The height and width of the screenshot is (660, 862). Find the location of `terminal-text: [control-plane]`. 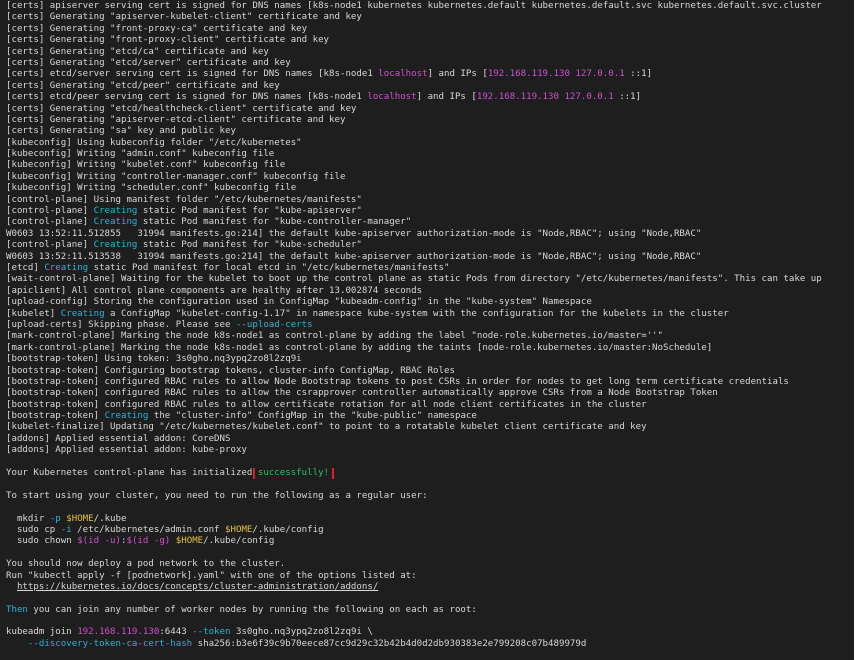

terminal-text: [control-plane] is located at coordinates (50, 211).